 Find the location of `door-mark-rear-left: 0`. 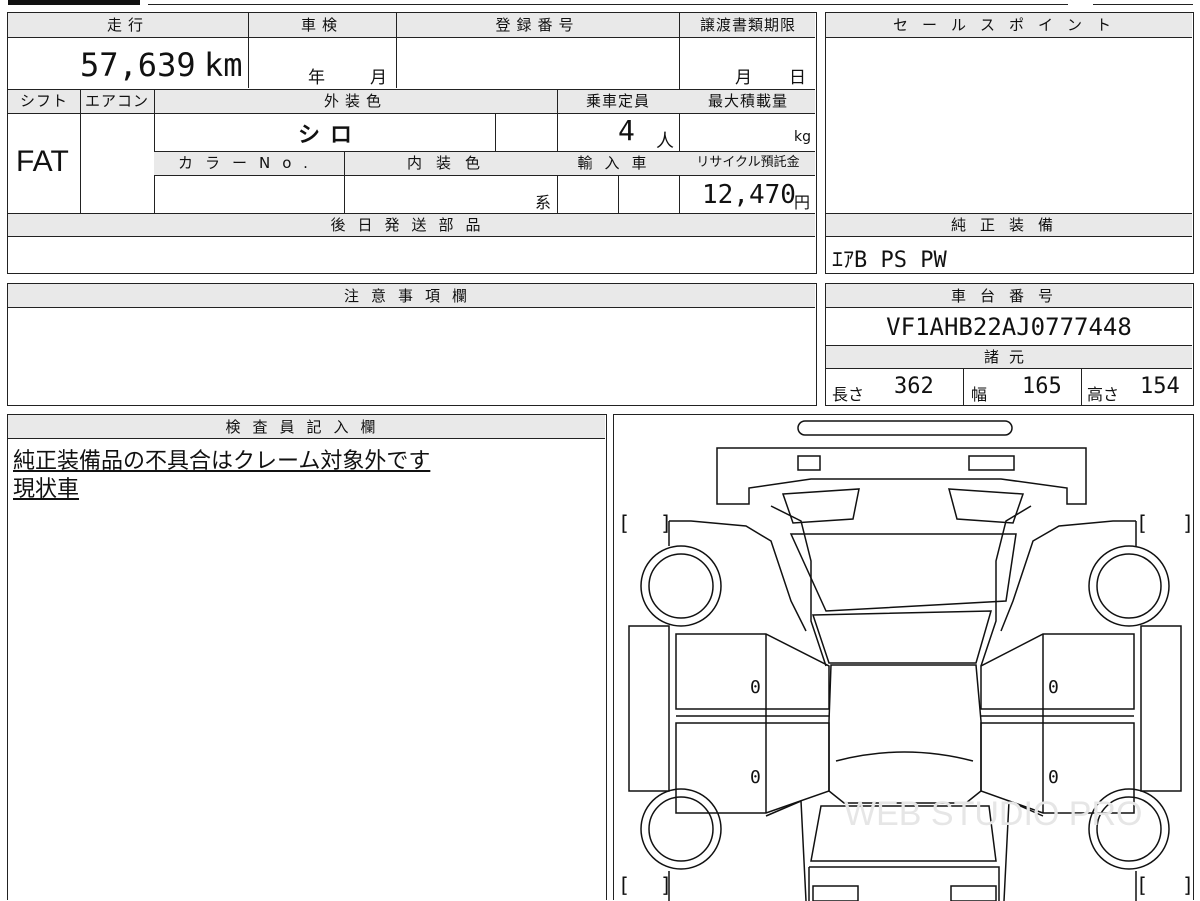

door-mark-rear-left: 0 is located at coordinates (755, 777).